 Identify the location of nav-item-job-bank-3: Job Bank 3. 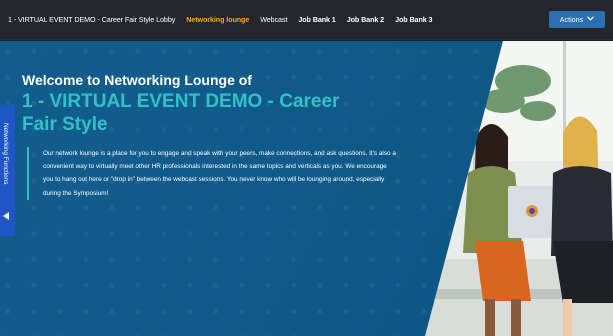
(413, 19).